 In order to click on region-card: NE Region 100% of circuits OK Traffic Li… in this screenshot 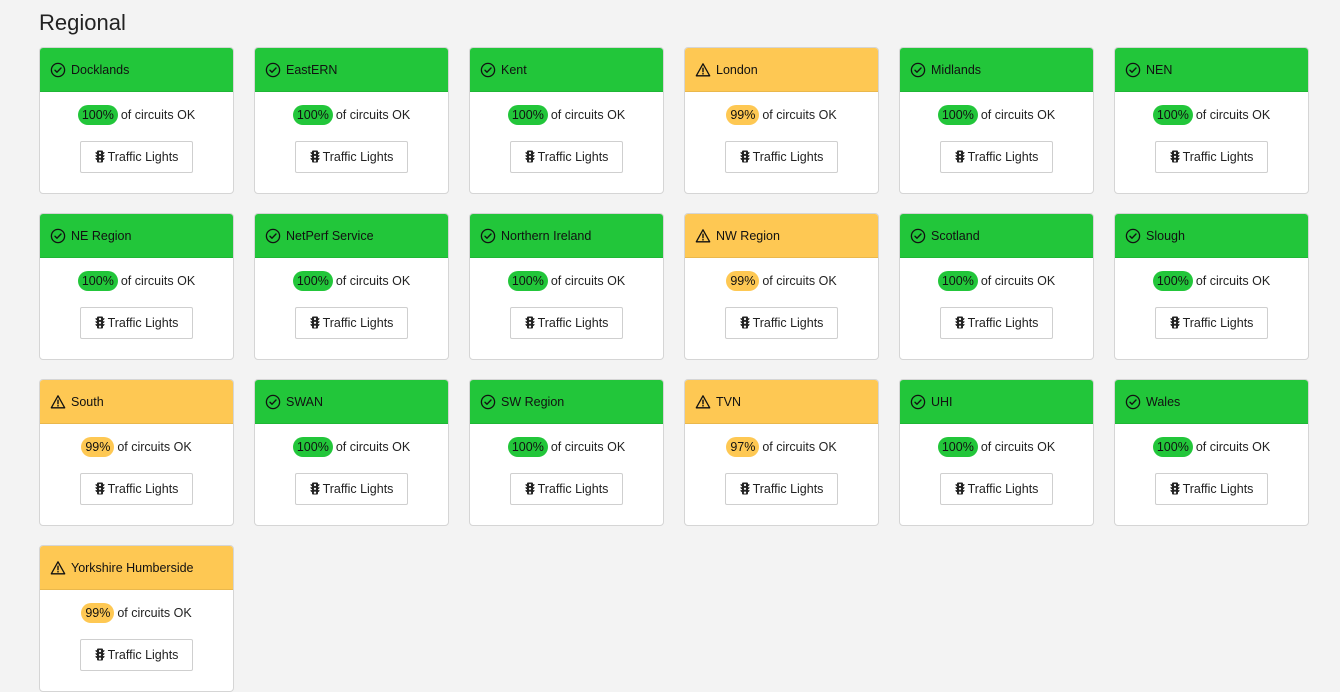, I will do `click(136, 286)`.